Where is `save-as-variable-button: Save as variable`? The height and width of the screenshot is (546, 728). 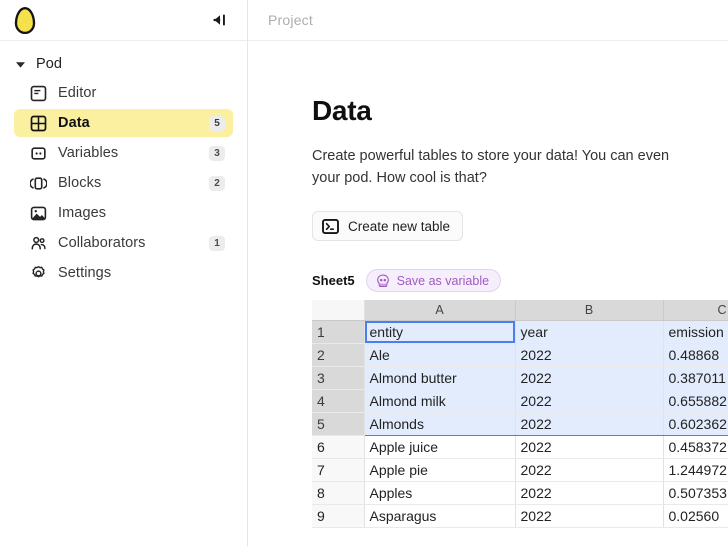
save-as-variable-button: Save as variable is located at coordinates (433, 280).